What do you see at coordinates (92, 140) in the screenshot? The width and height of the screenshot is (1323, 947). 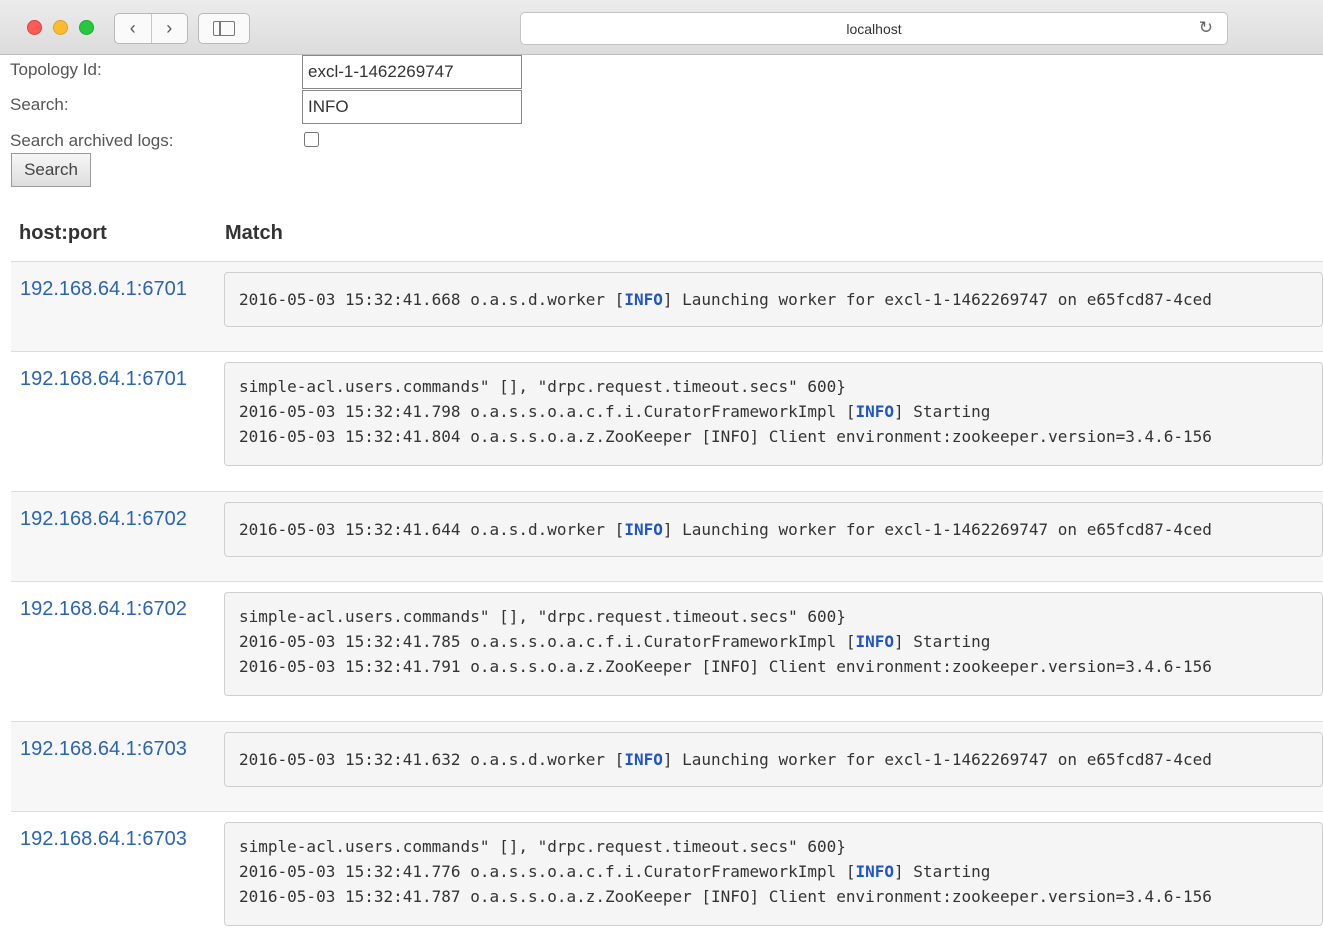 I see `search-archived-logs-label: Search archived logs:` at bounding box center [92, 140].